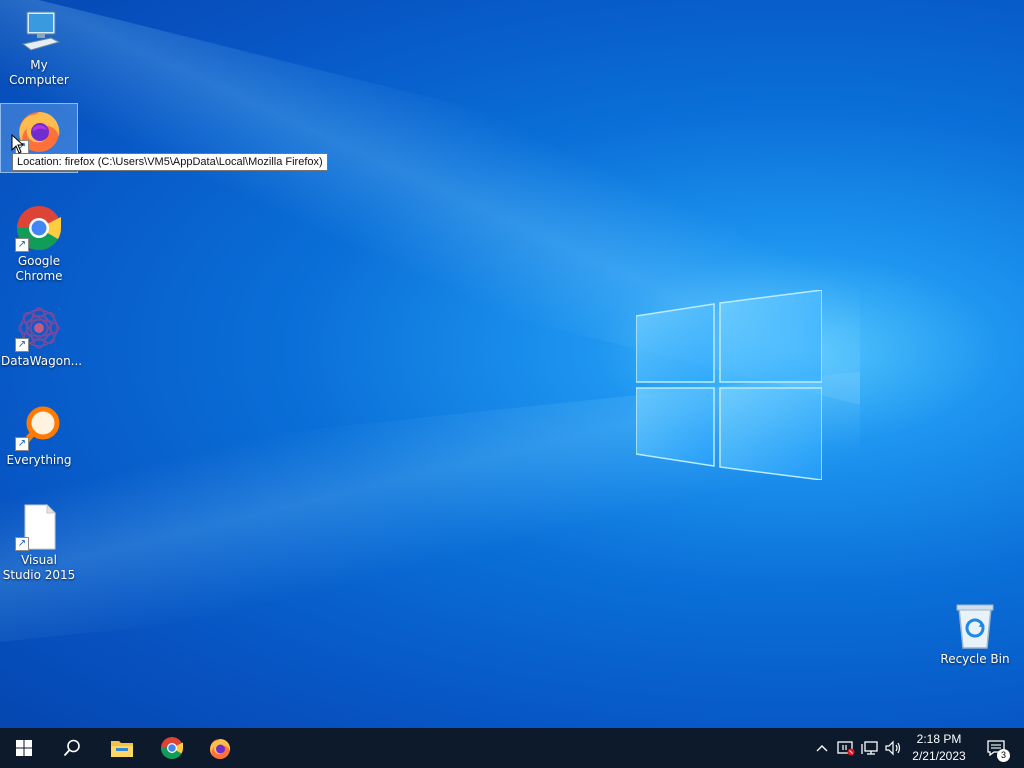 This screenshot has height=768, width=1024. What do you see at coordinates (846, 748) in the screenshot?
I see `defender-security-icon` at bounding box center [846, 748].